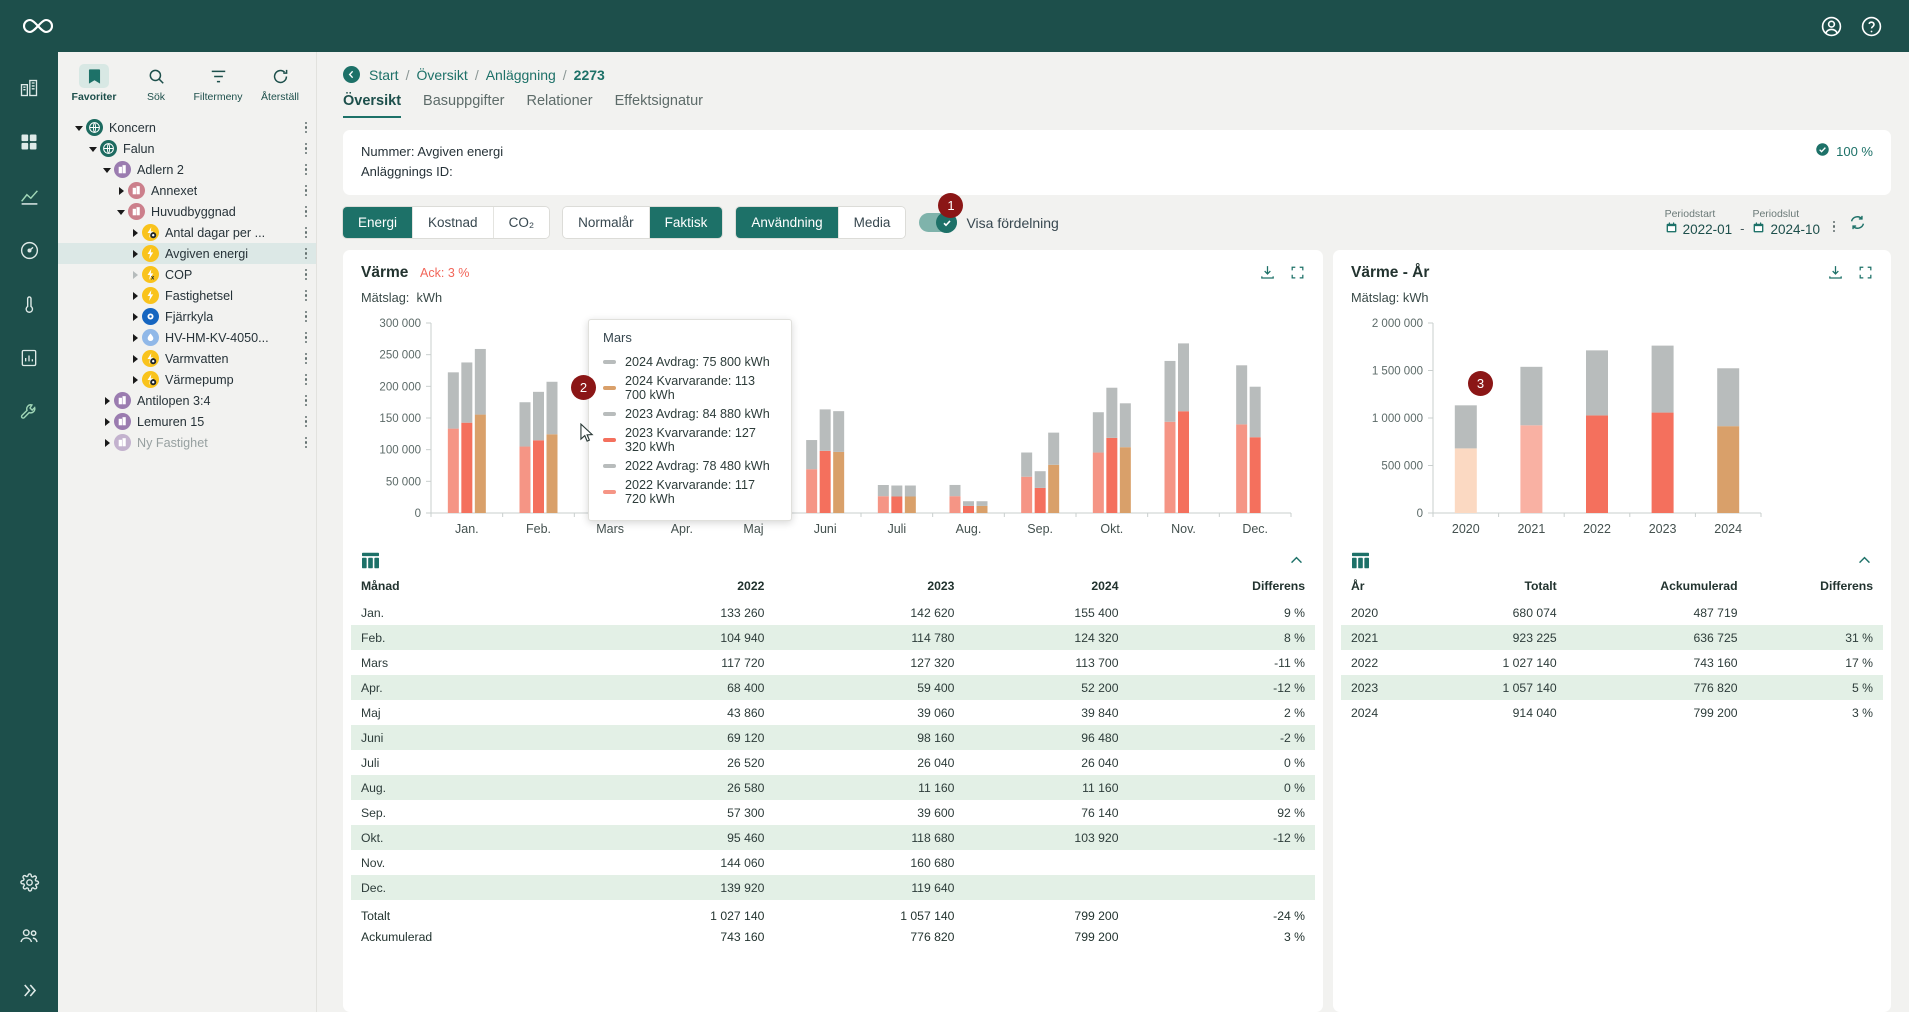 The height and width of the screenshot is (1012, 1909). What do you see at coordinates (441, 75) in the screenshot?
I see `breadcrumb-item-oversikt: Översikt` at bounding box center [441, 75].